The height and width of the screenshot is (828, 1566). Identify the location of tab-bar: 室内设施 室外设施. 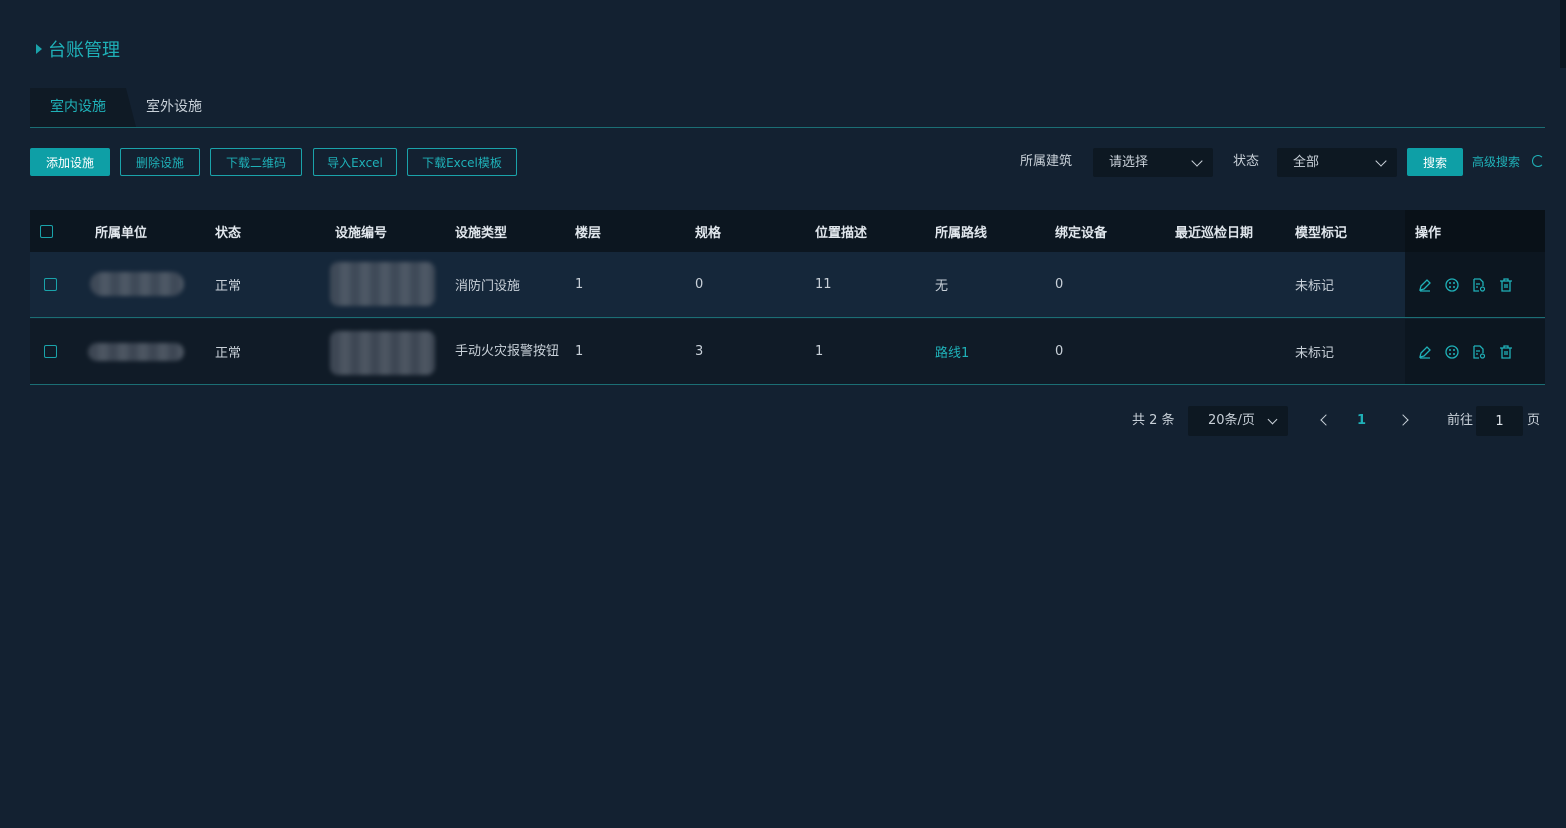
(787, 108).